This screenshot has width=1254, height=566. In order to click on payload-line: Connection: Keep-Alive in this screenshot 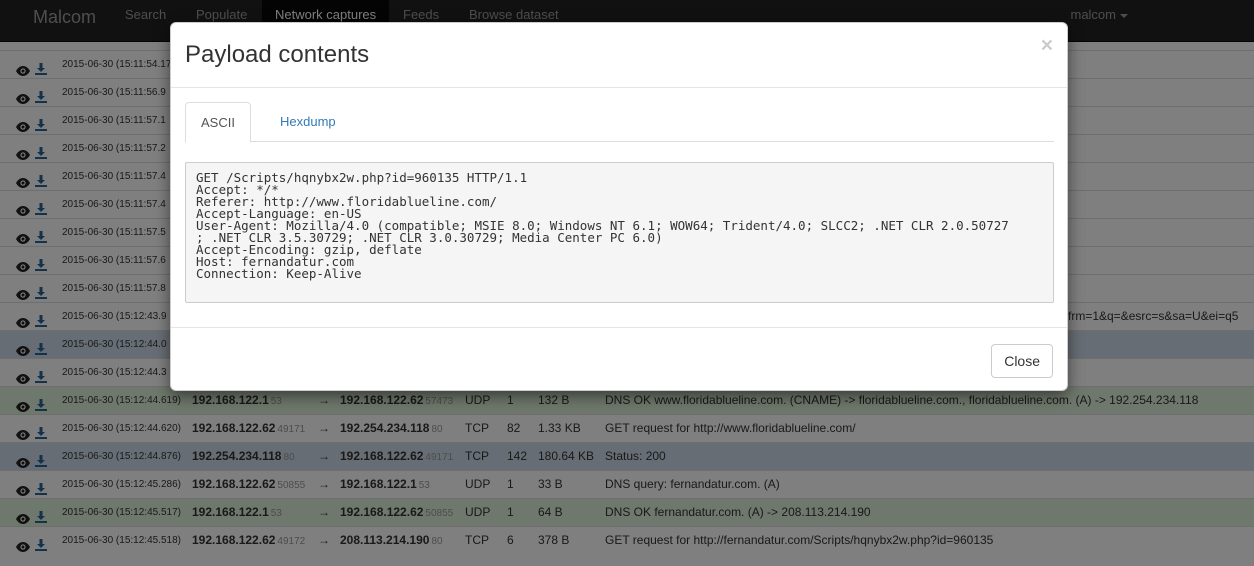, I will do `click(279, 273)`.